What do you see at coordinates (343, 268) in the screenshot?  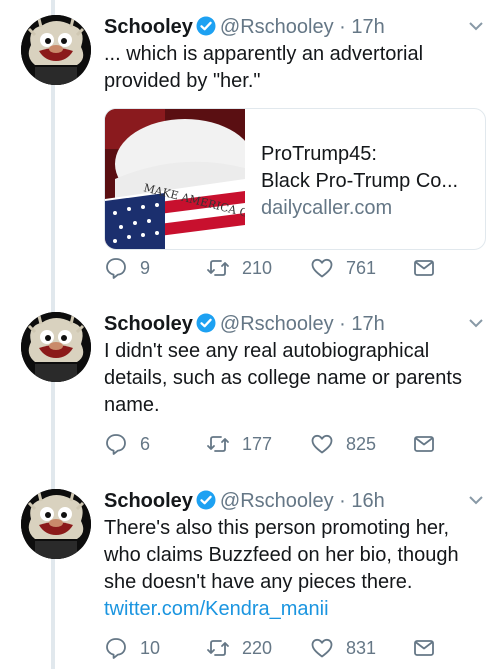 I see `like-button: 761` at bounding box center [343, 268].